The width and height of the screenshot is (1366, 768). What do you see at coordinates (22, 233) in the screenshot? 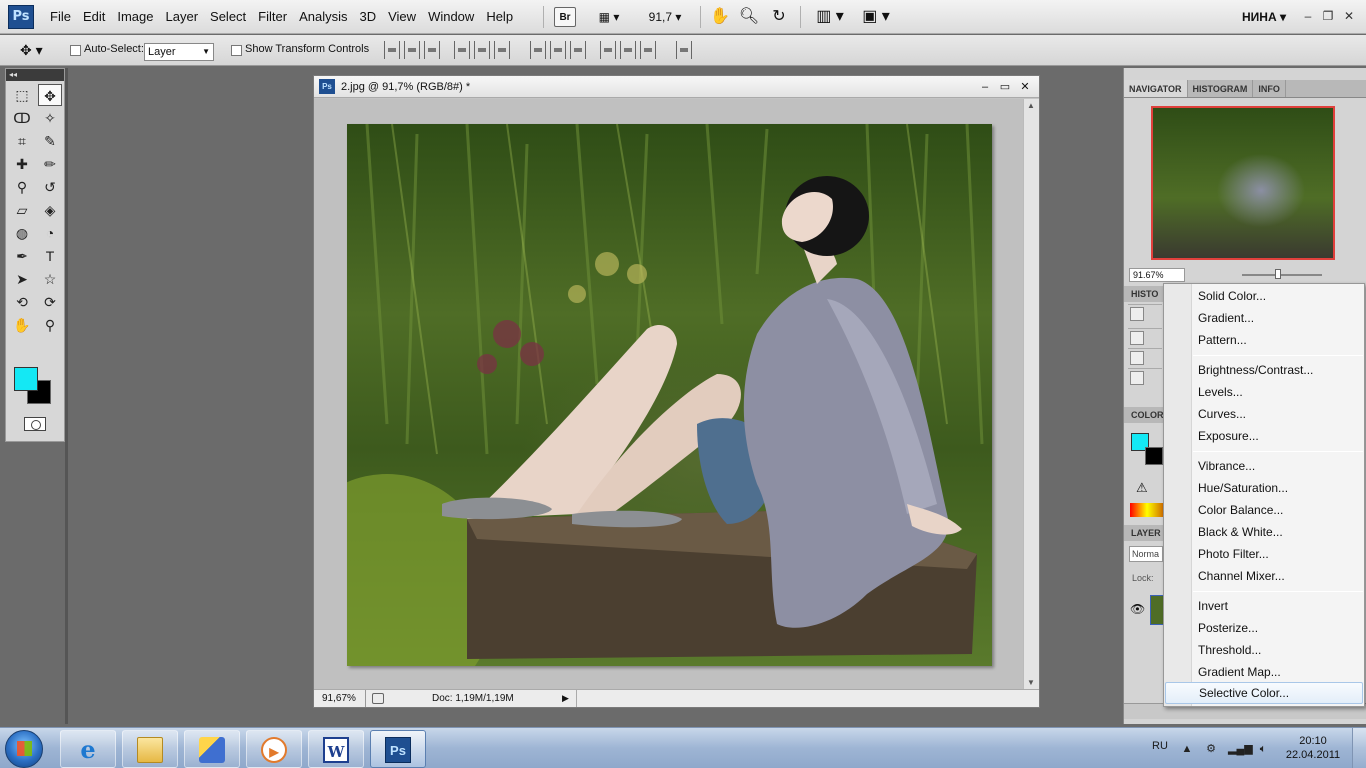
I see `blur-tool-icon: ◍` at bounding box center [22, 233].